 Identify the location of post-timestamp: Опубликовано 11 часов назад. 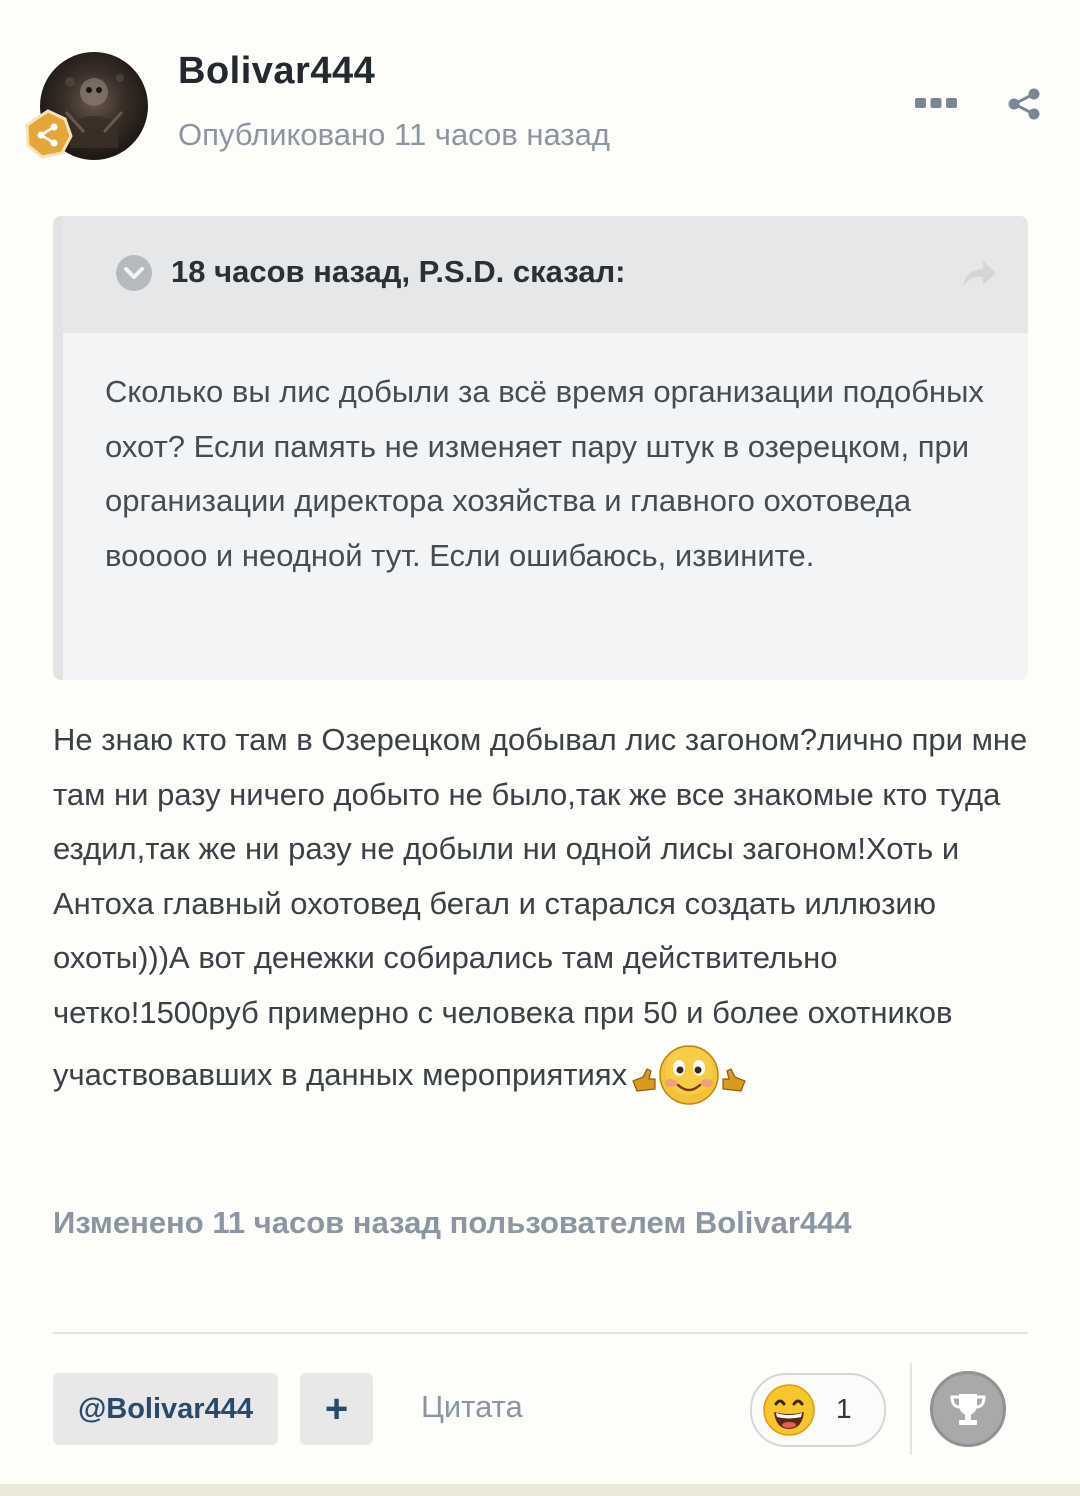
(394, 134).